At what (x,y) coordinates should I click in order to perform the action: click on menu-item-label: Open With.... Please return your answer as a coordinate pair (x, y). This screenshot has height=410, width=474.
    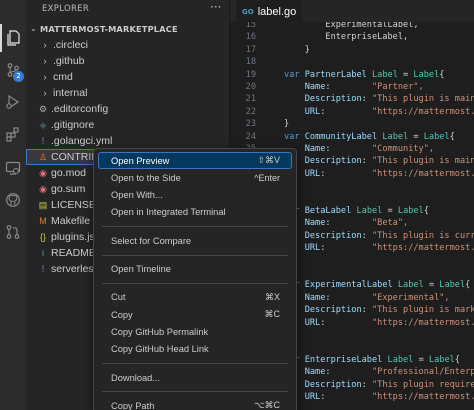
    Looking at the image, I should click on (137, 195).